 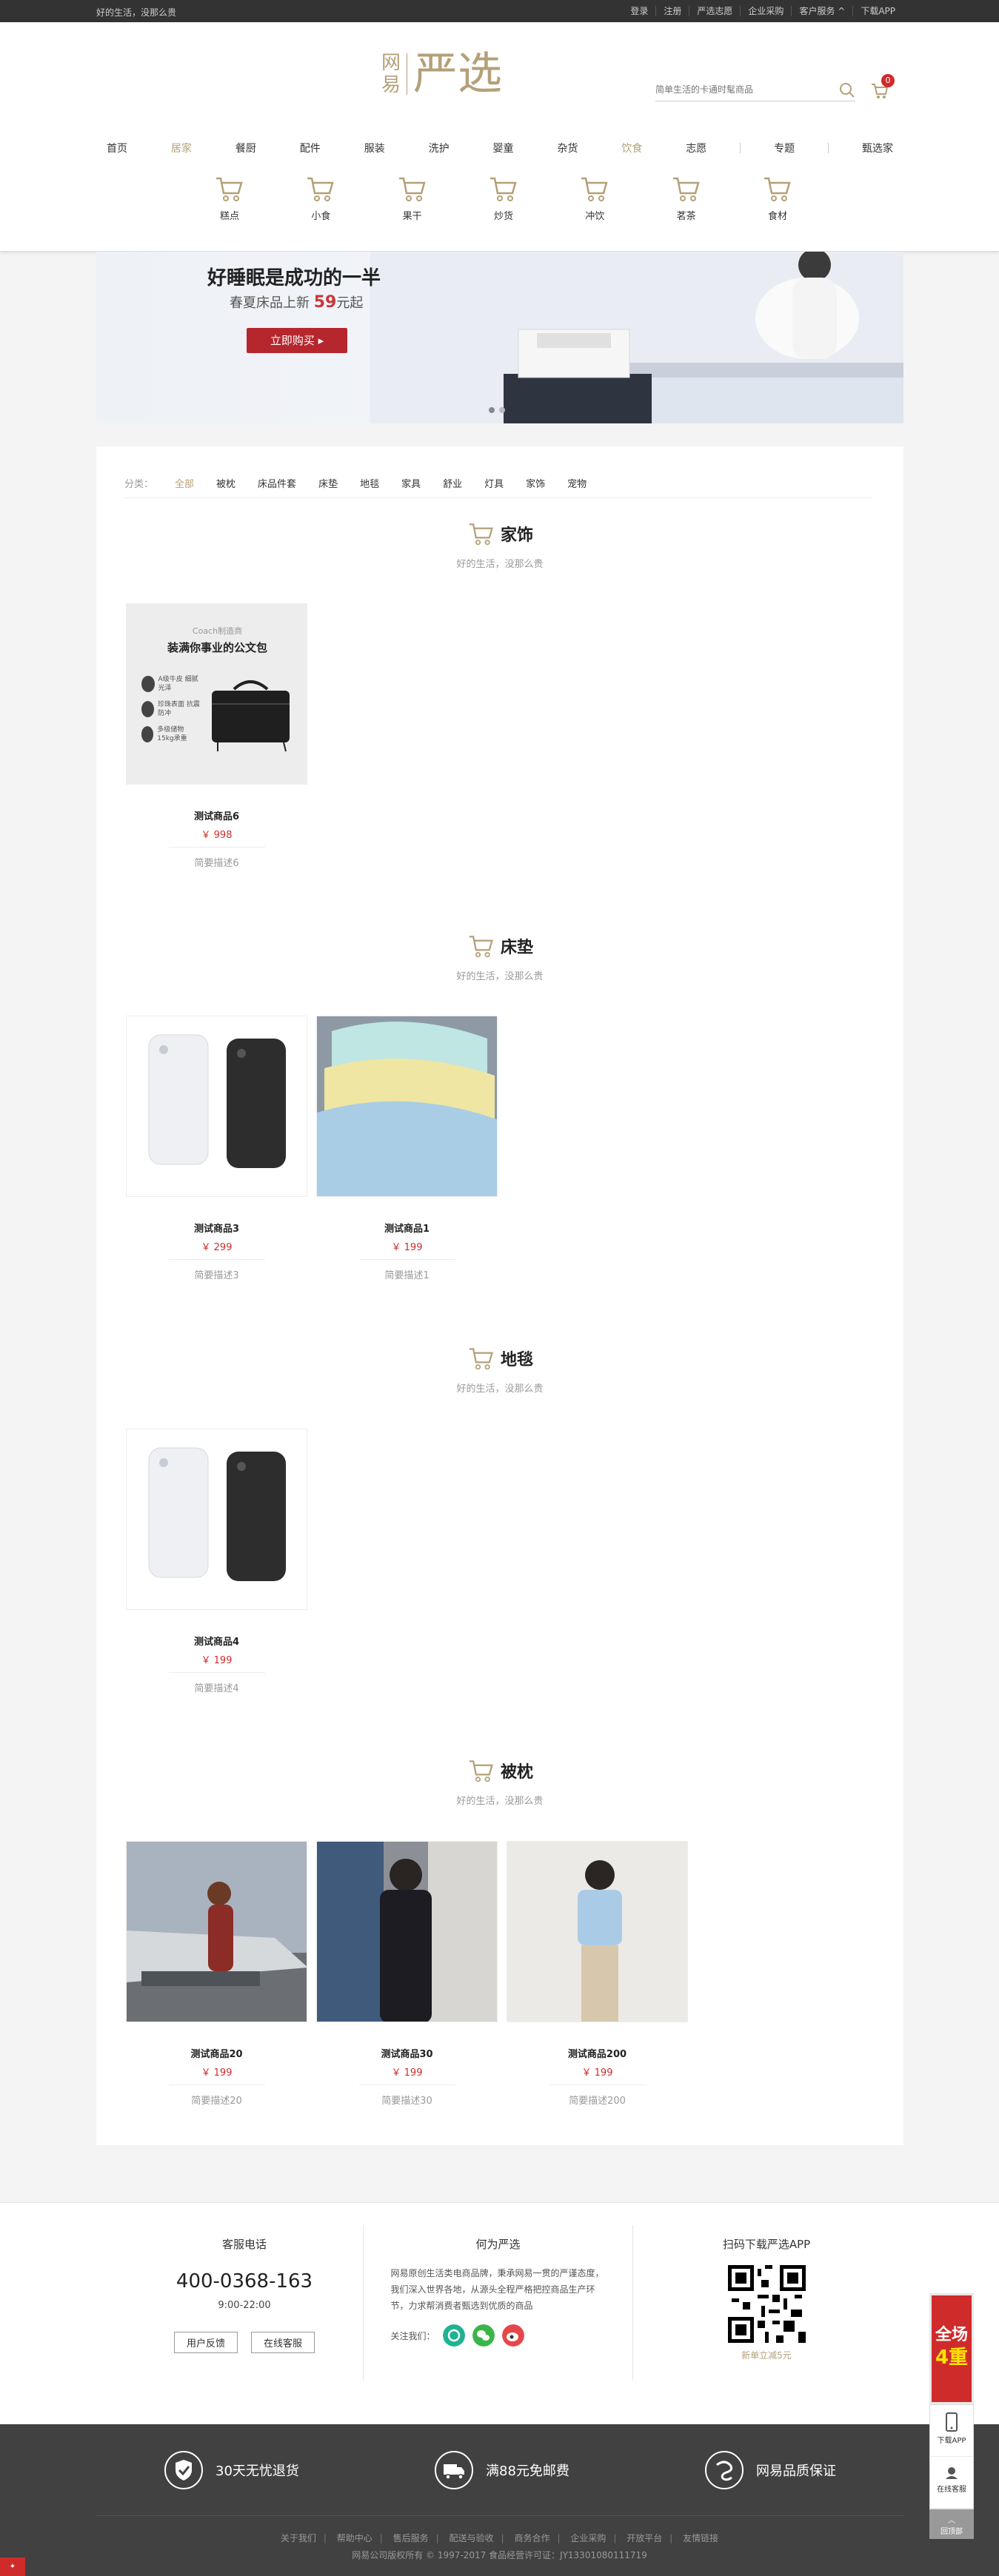 What do you see at coordinates (500, 11) in the screenshot?
I see `top-bar: 好的生活，没那么贵 登录 注册 严选志愿 企业采购 客户服务 ^ 下载APP` at bounding box center [500, 11].